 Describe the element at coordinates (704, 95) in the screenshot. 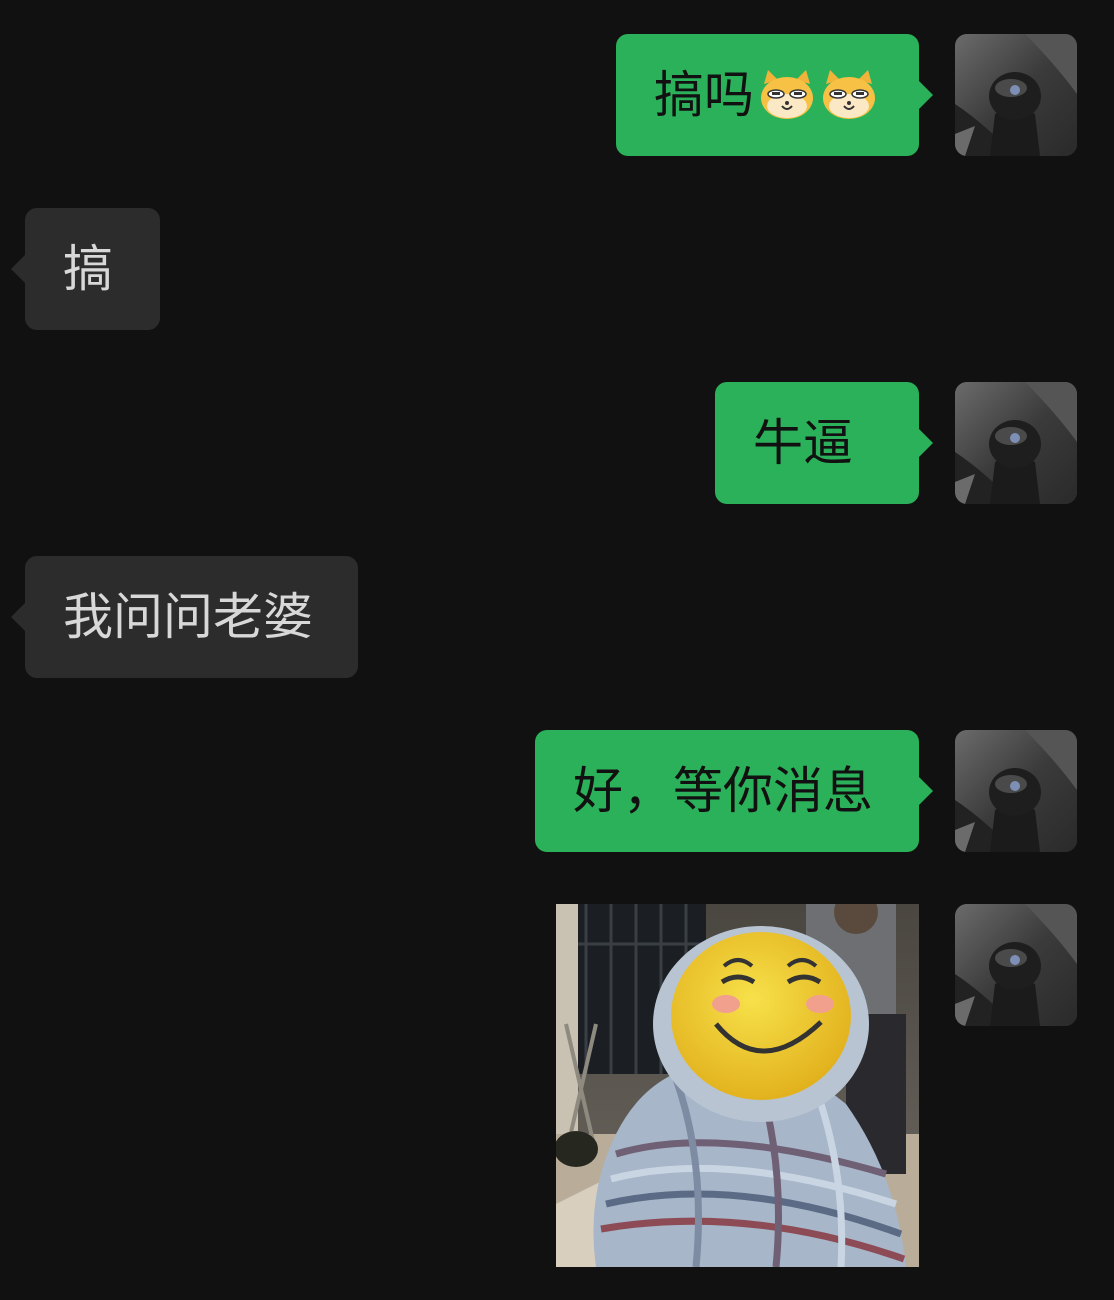

I see `message-text: 搞吗` at that location.